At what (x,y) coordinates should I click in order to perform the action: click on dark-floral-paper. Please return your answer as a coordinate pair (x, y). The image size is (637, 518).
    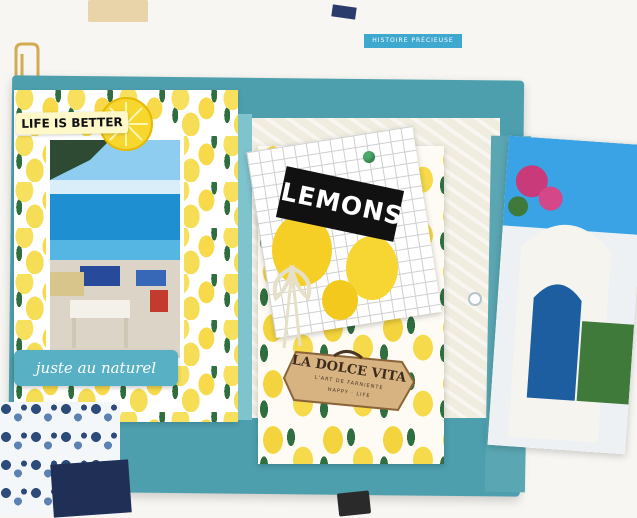
    Looking at the image, I should click on (91, 488).